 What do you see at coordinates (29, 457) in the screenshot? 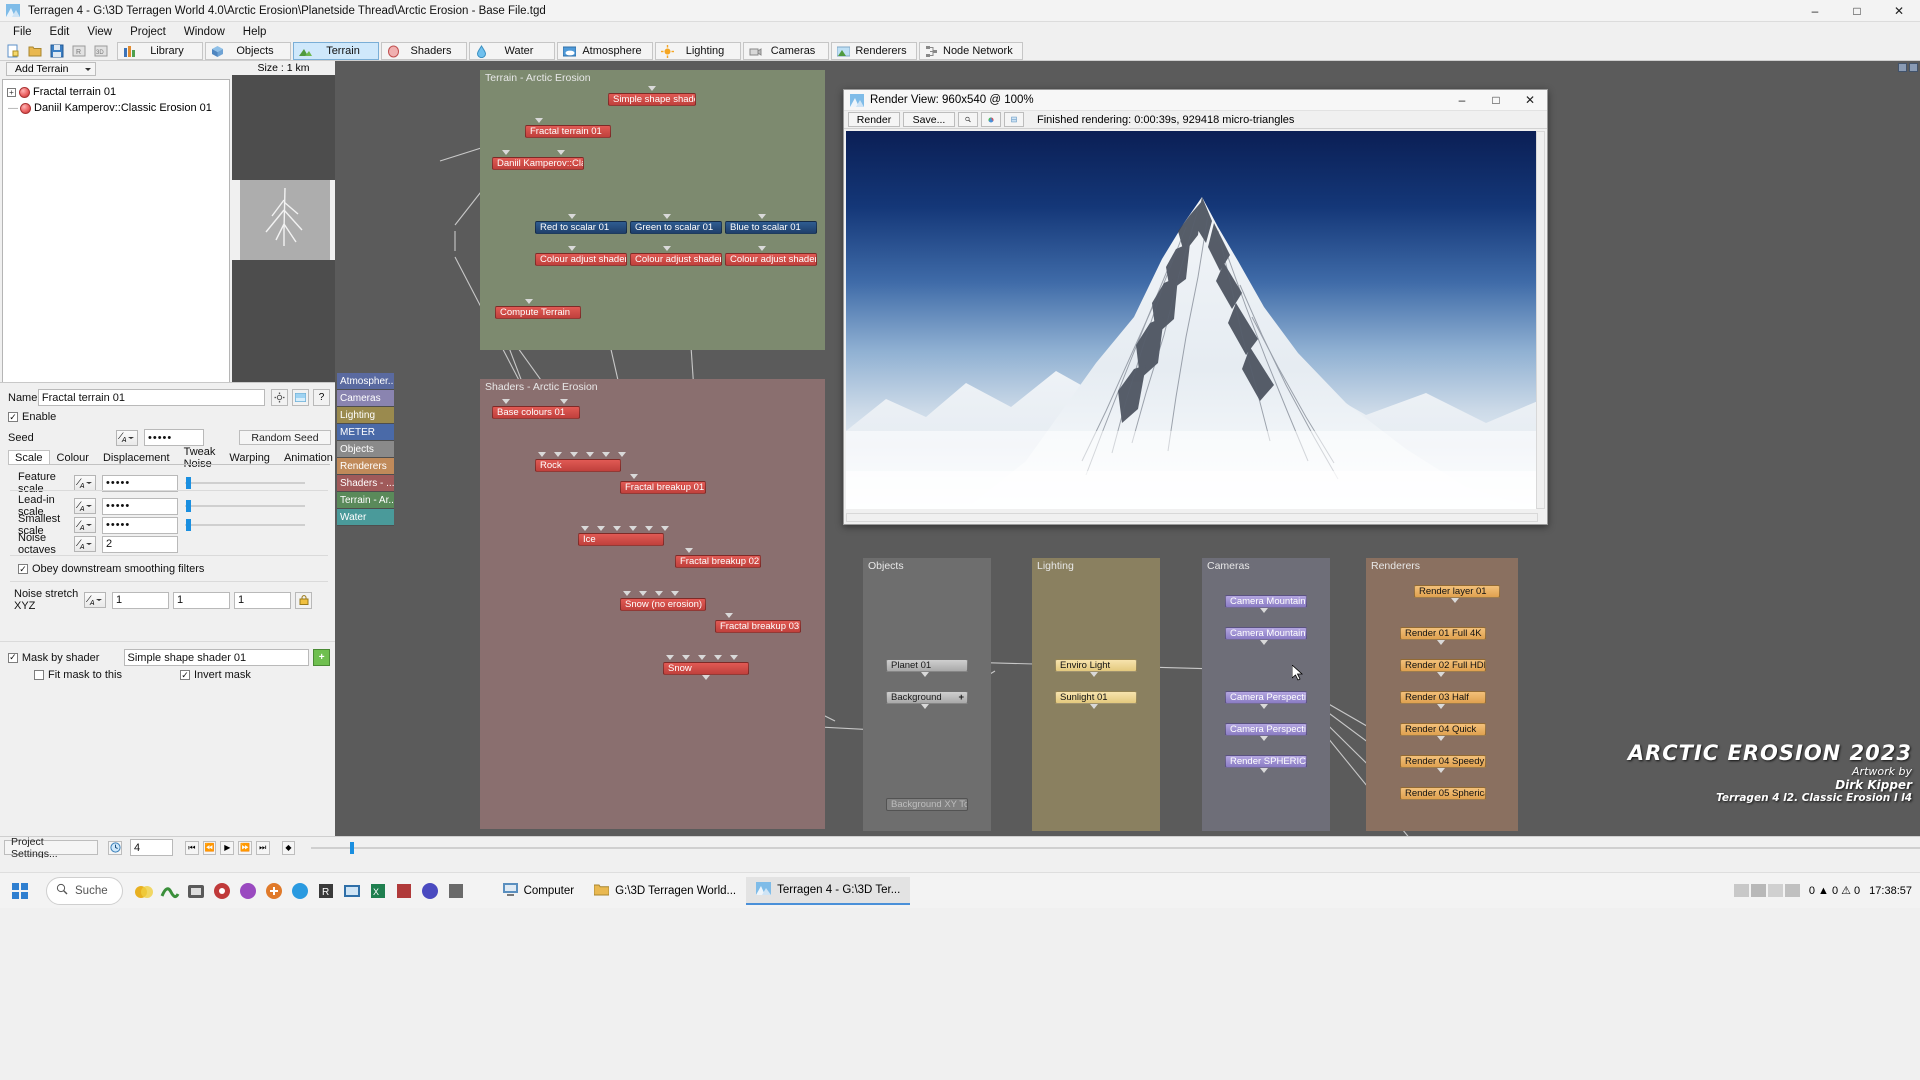
I see `tab-scale: Scale` at bounding box center [29, 457].